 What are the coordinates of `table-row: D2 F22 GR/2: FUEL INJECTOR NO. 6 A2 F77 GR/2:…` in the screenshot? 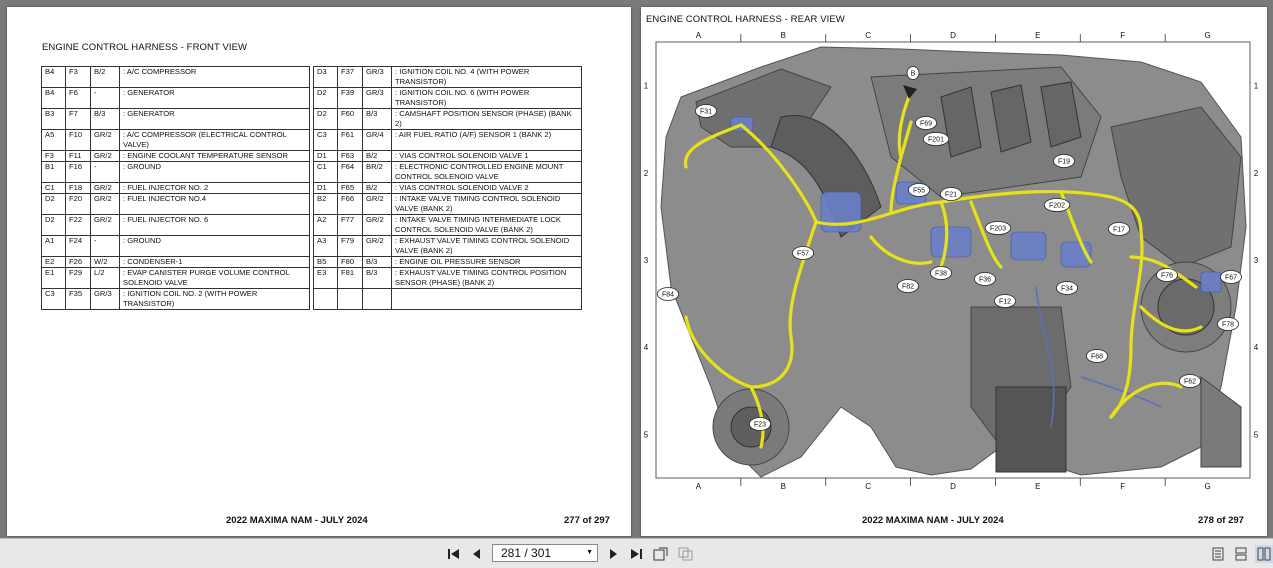 It's located at (311, 225).